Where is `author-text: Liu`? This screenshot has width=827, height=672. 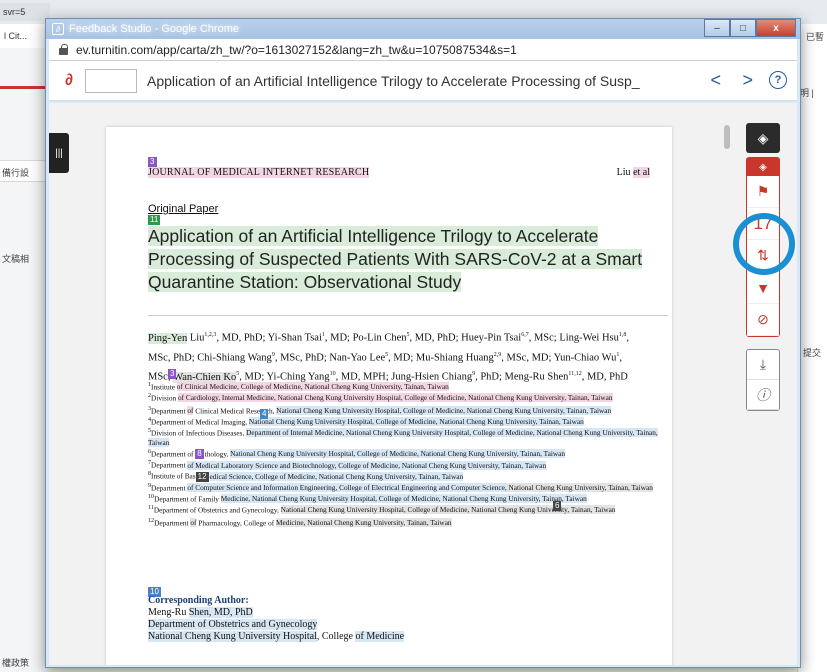
author-text: Liu is located at coordinates (196, 338).